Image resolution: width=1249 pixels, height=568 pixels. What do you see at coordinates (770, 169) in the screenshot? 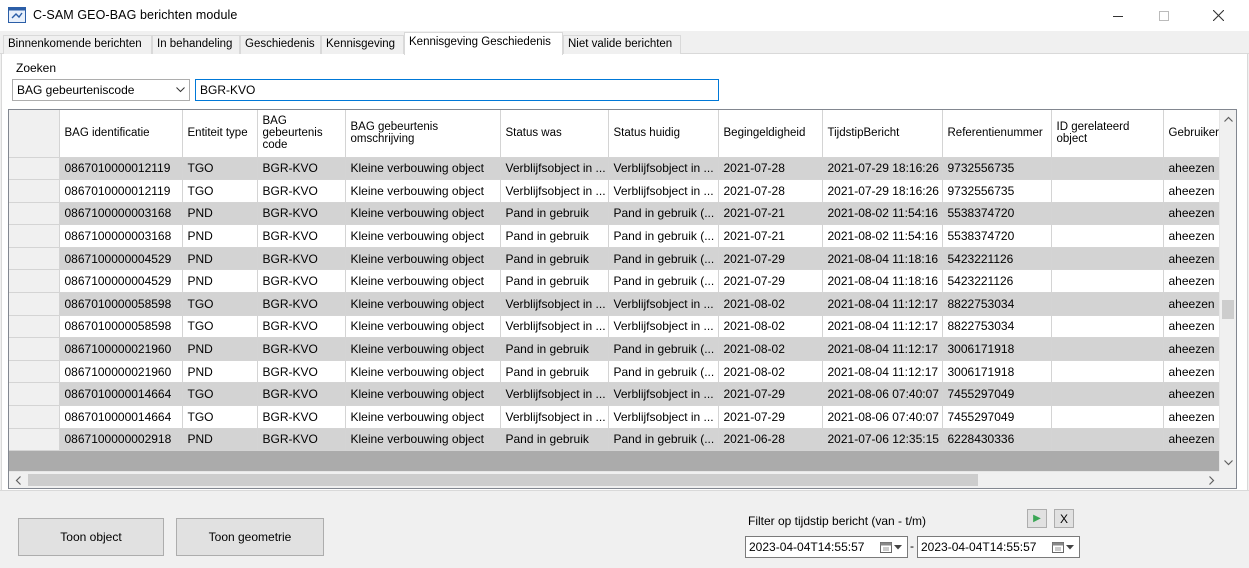
I see `table-cell: 2021-07-28` at bounding box center [770, 169].